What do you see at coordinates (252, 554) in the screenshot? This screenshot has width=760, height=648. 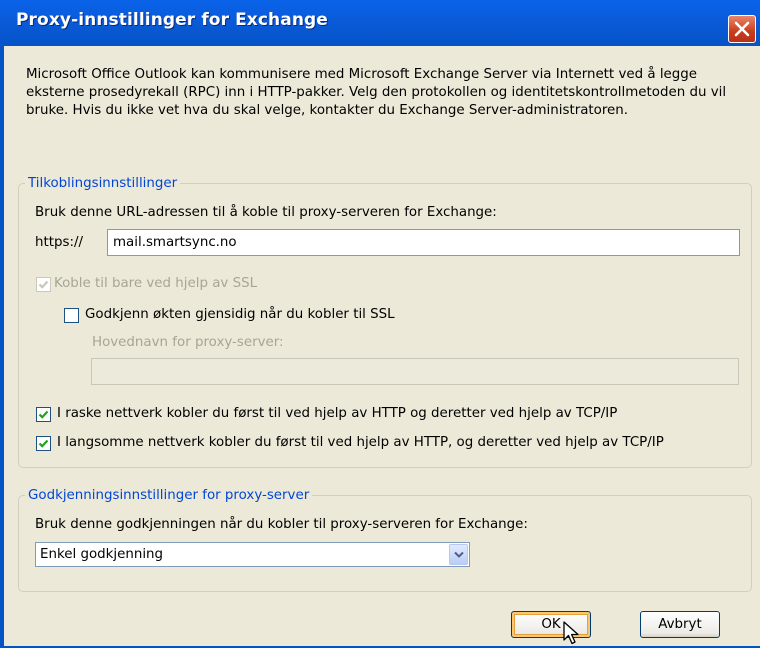 I see `auth-method-select: Enkel godkjenning` at bounding box center [252, 554].